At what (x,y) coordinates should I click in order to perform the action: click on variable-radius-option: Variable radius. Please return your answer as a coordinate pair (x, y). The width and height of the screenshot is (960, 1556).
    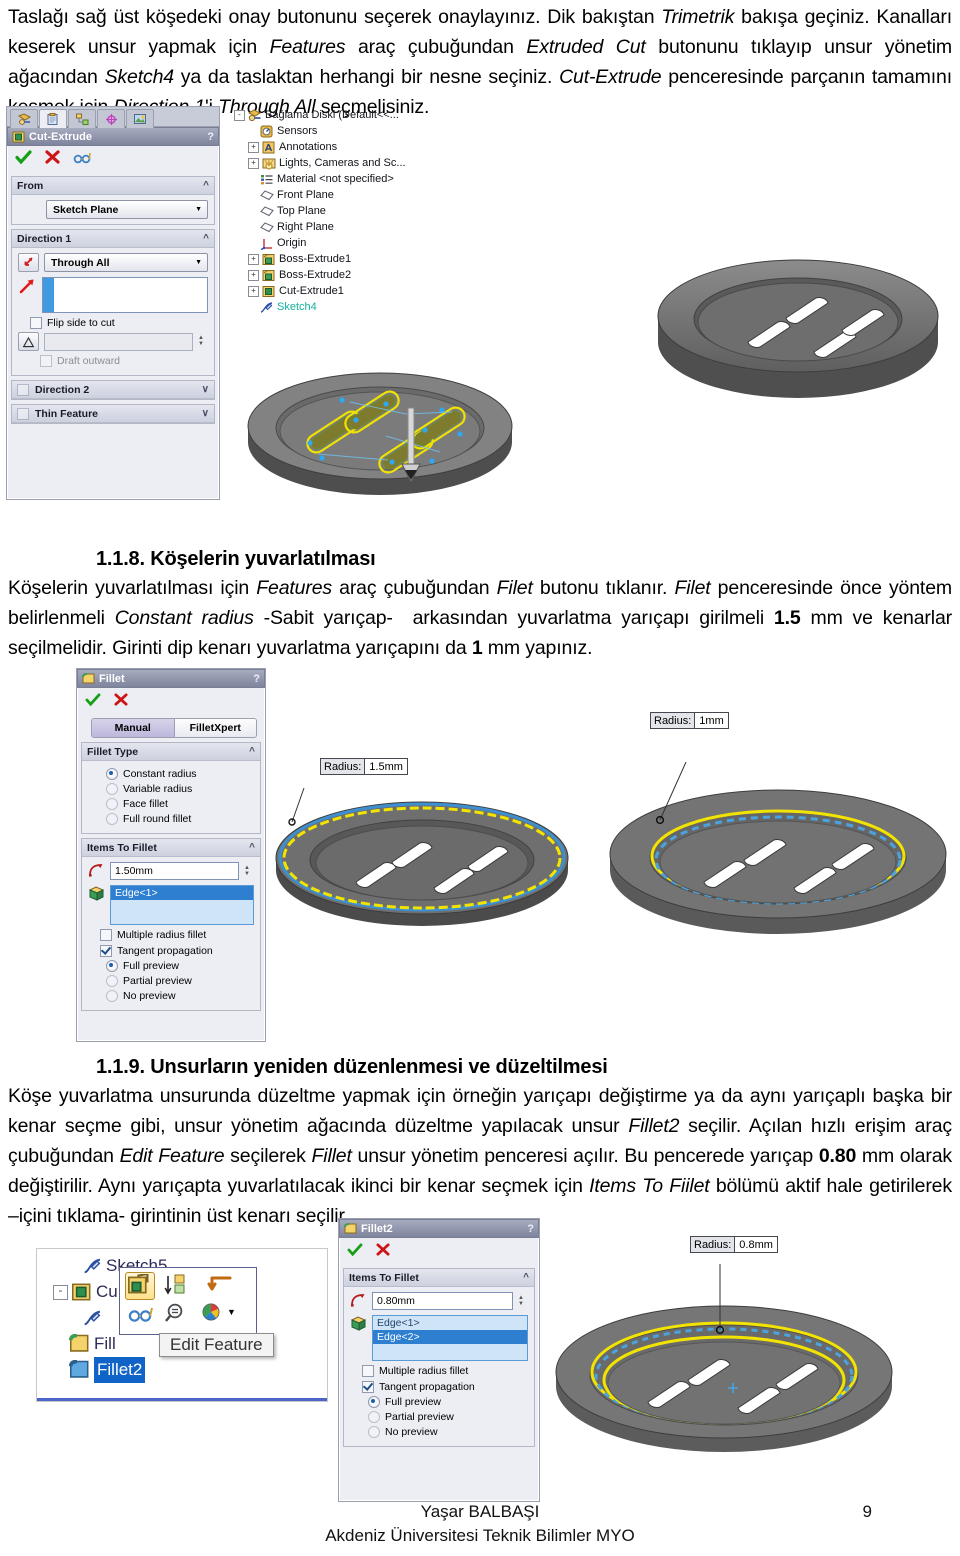
    Looking at the image, I should click on (180, 789).